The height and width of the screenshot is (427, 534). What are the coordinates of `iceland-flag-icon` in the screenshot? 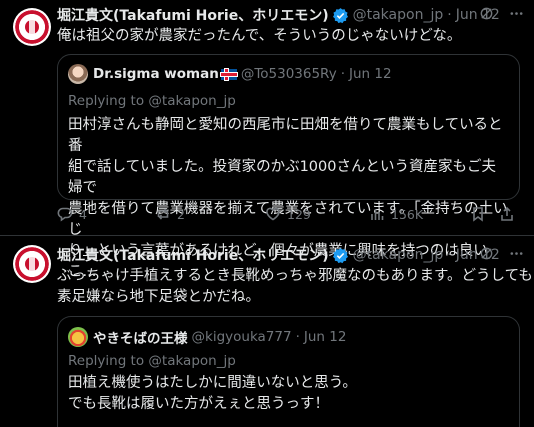 It's located at (228, 74).